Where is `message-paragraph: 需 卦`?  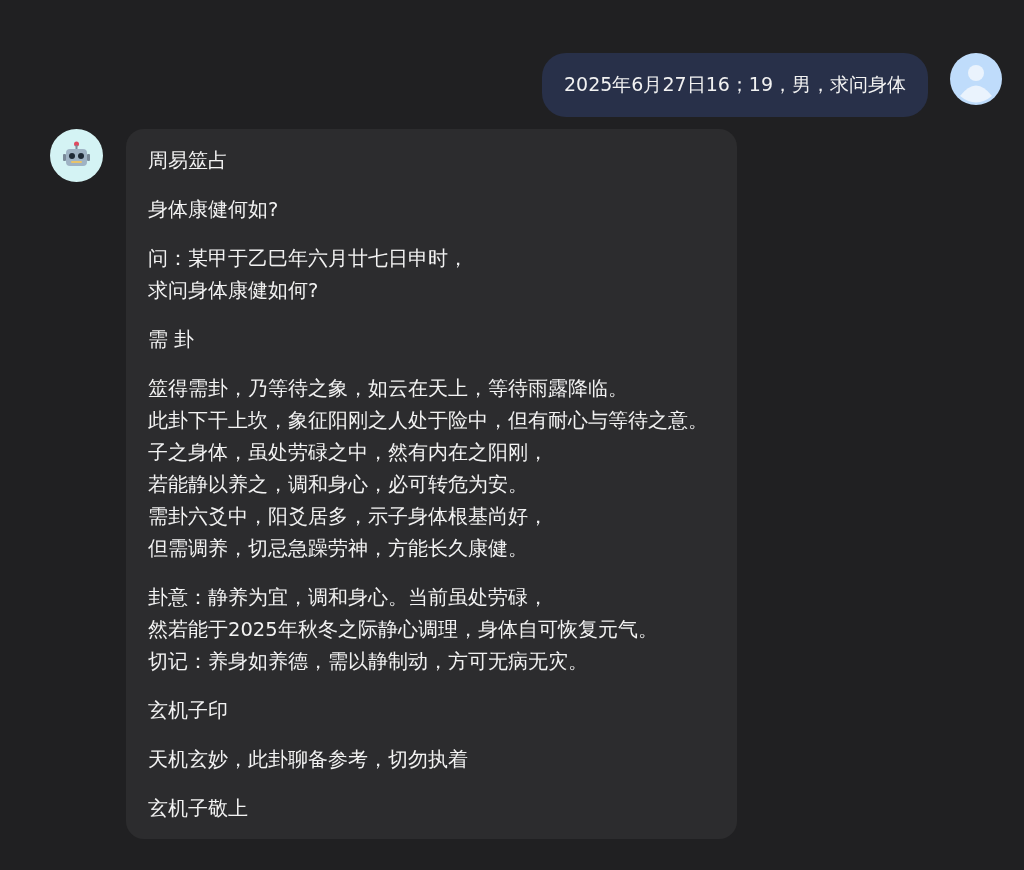
message-paragraph: 需 卦 is located at coordinates (172, 340).